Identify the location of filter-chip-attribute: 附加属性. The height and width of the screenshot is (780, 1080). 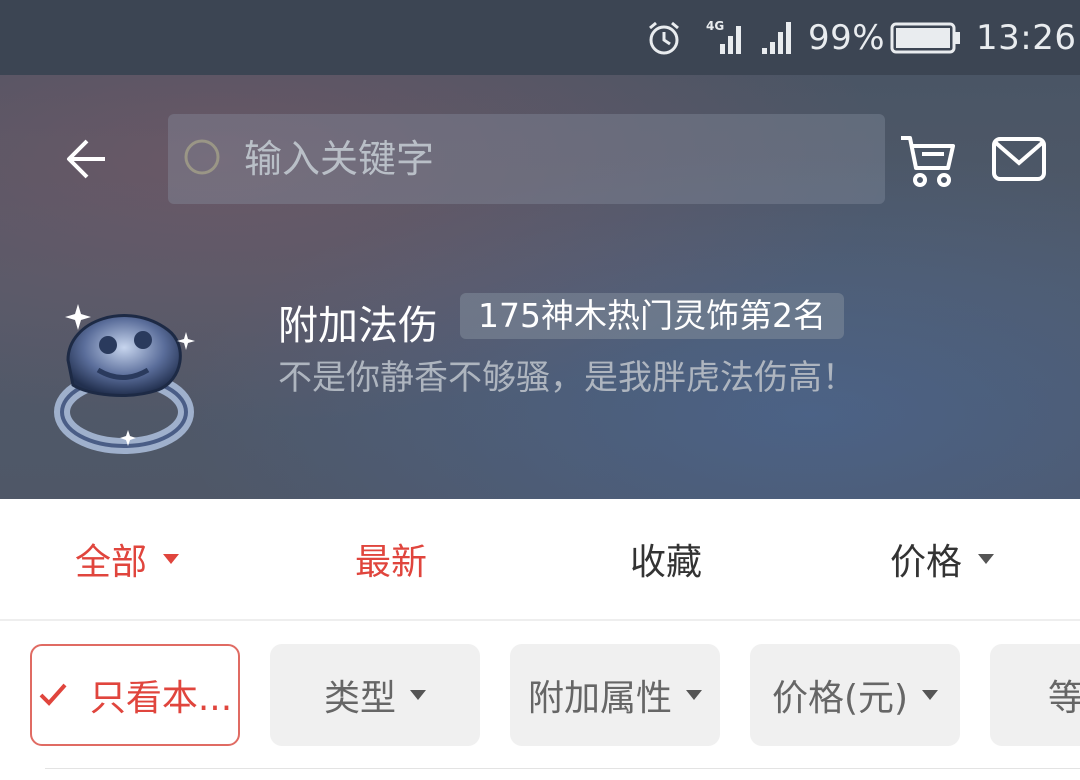
(615, 695).